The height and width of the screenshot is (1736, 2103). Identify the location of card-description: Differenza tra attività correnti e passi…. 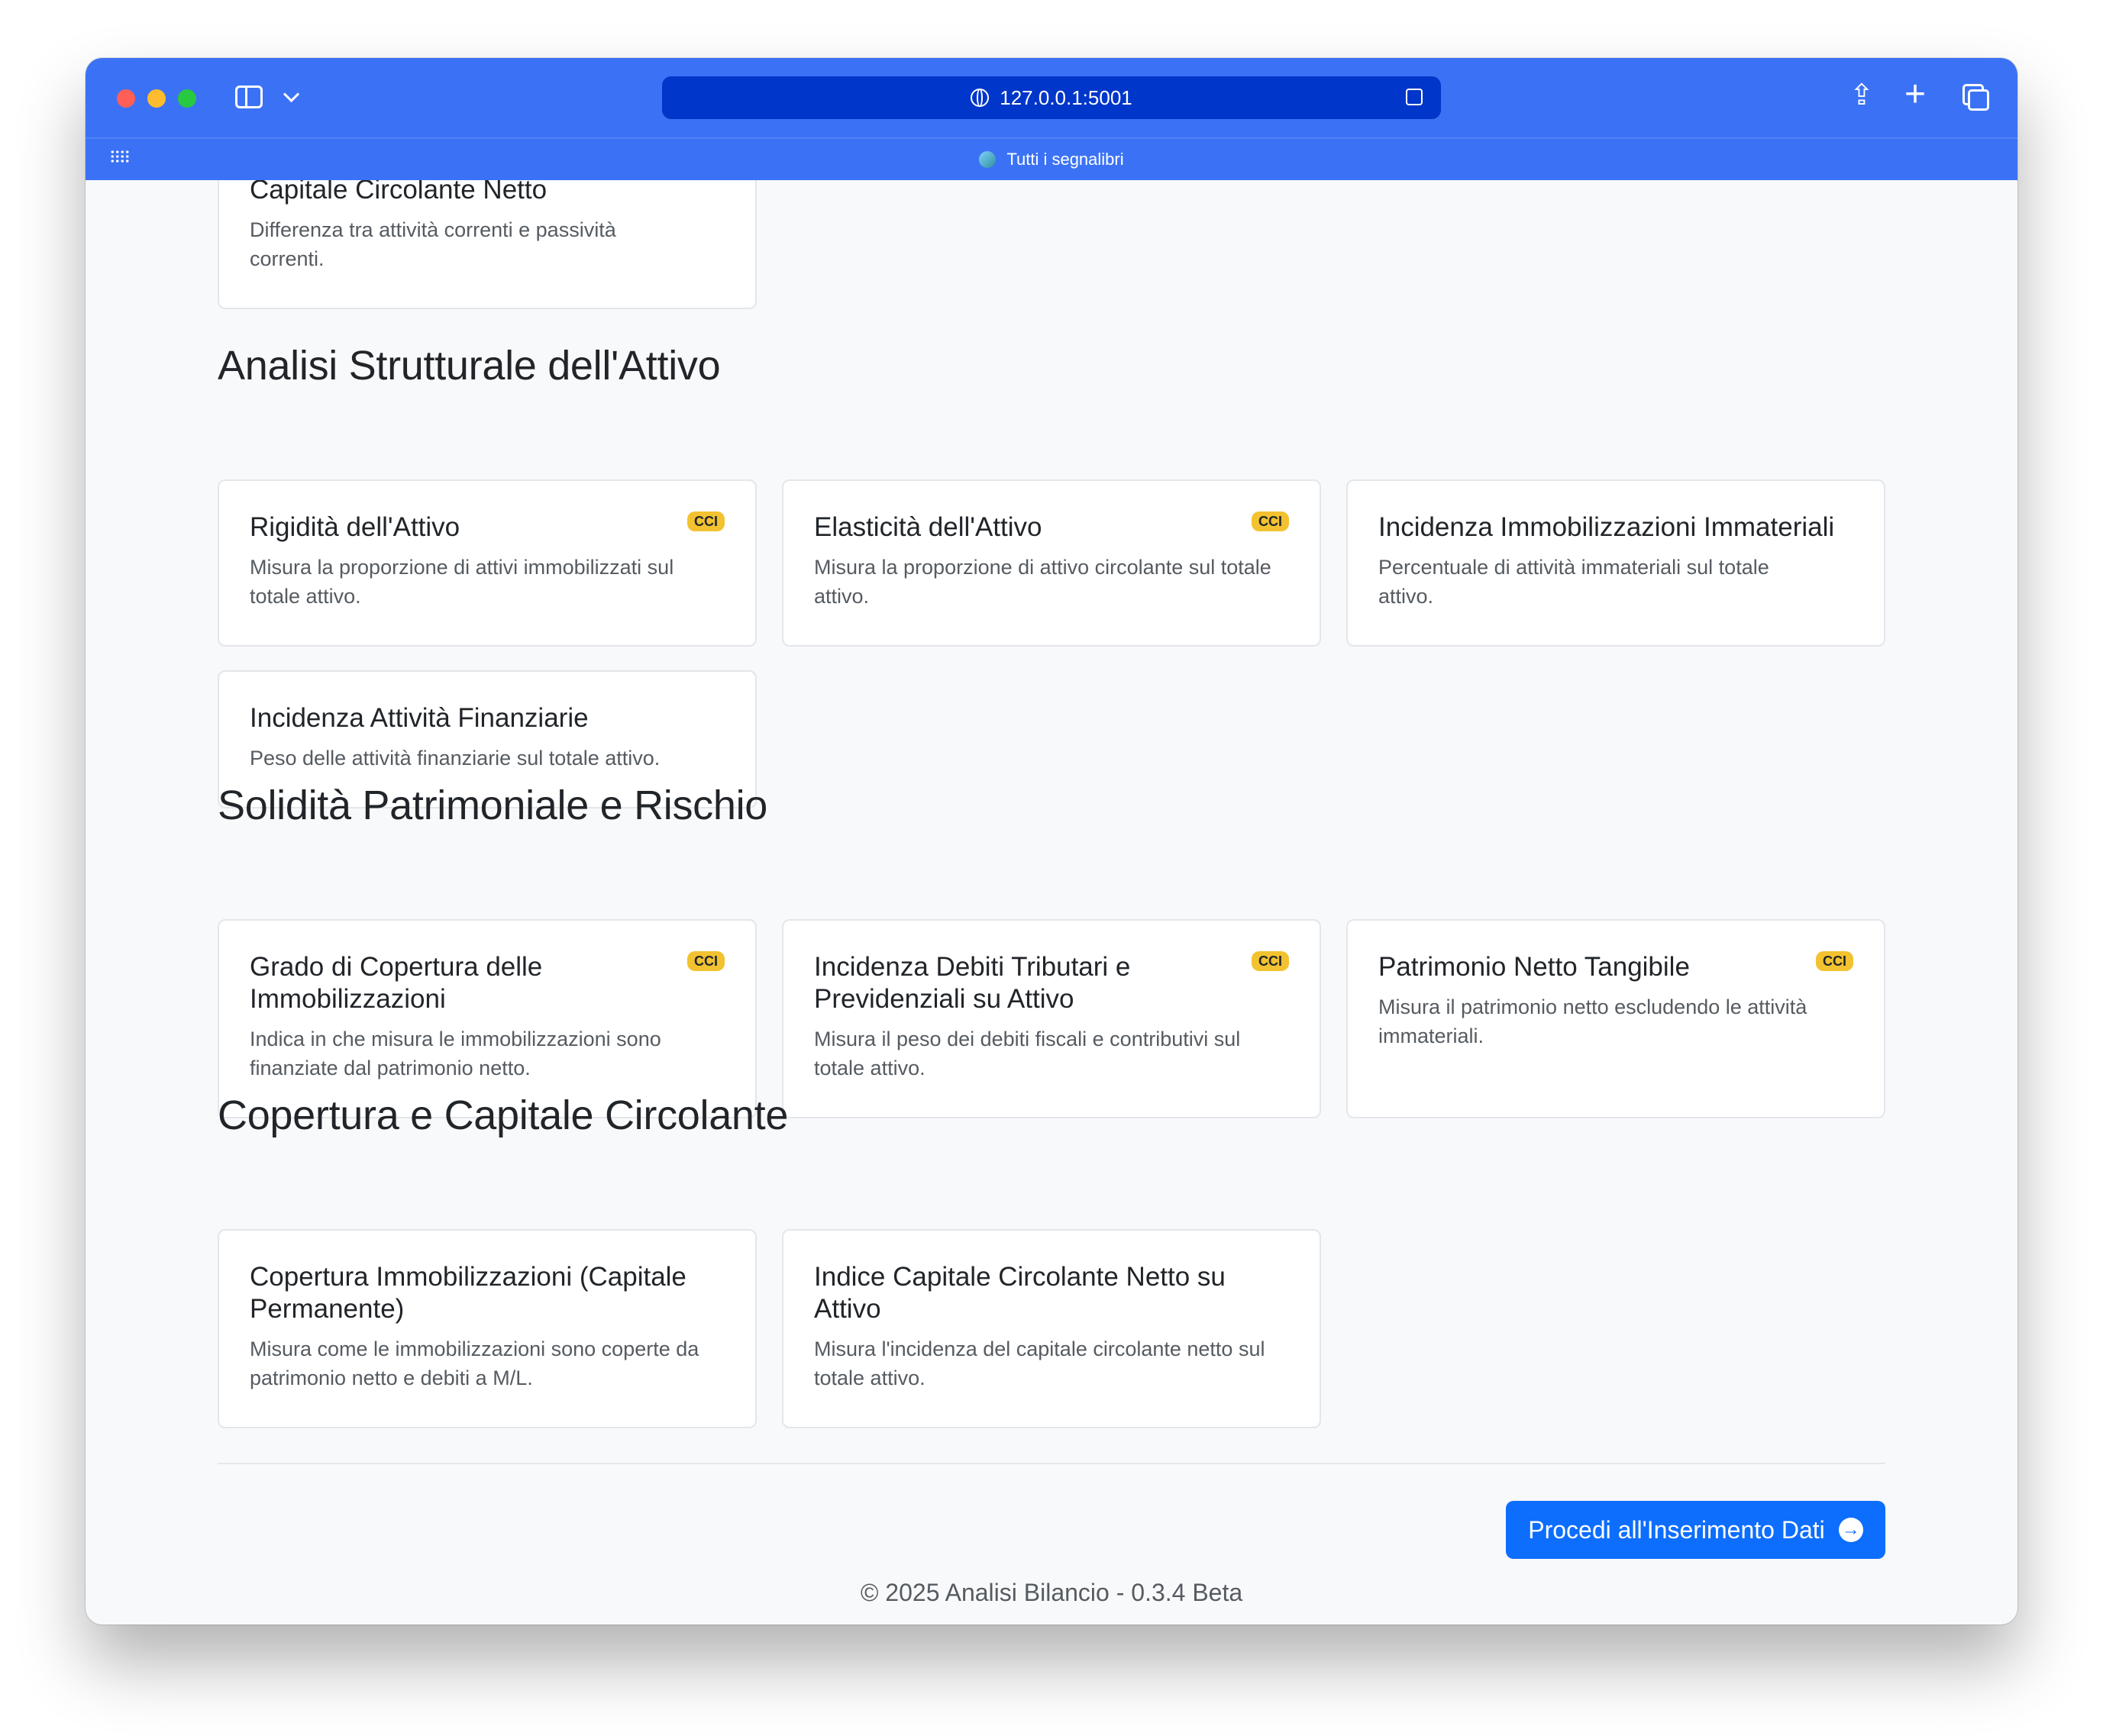
(433, 244).